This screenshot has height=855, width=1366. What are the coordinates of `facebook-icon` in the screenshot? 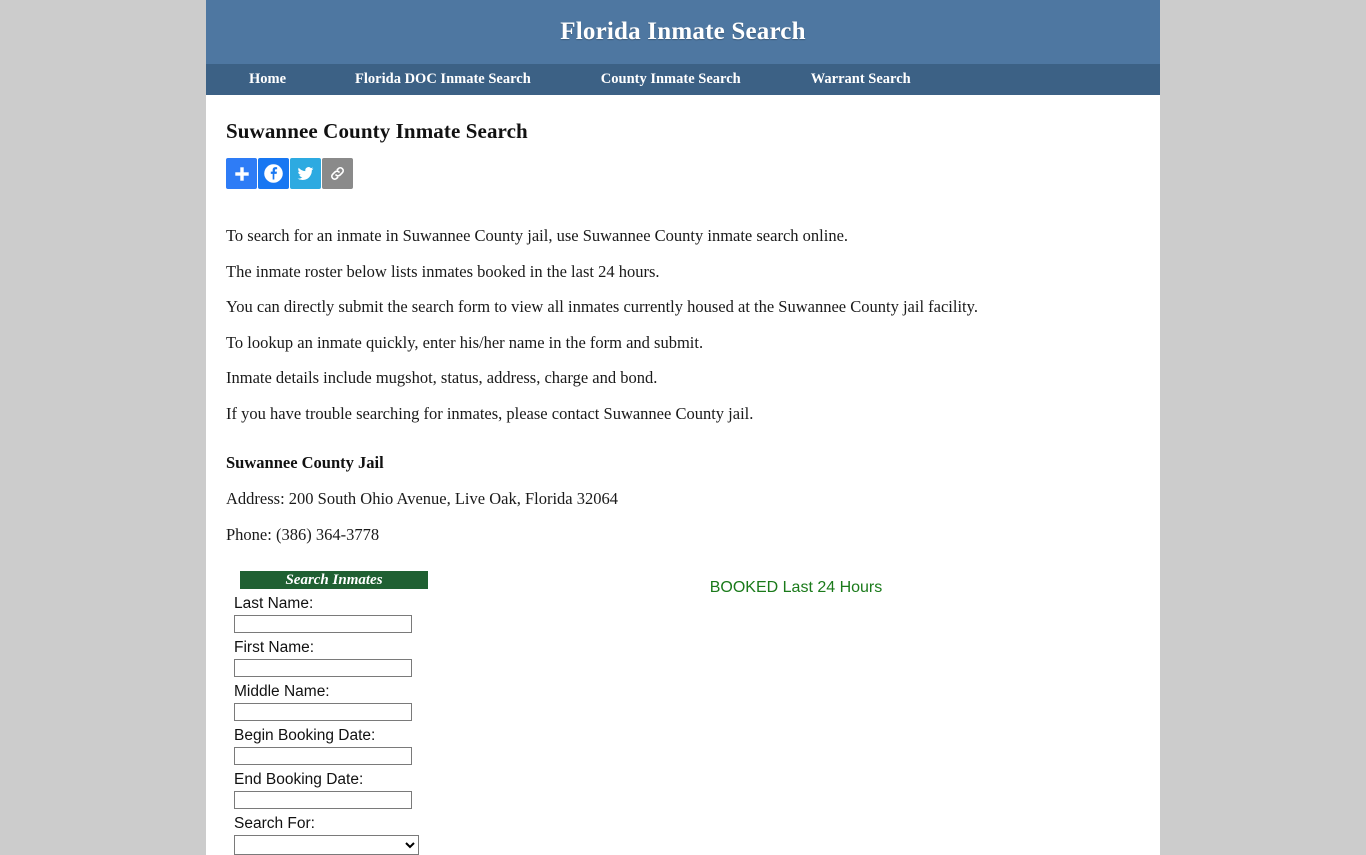 It's located at (273, 173).